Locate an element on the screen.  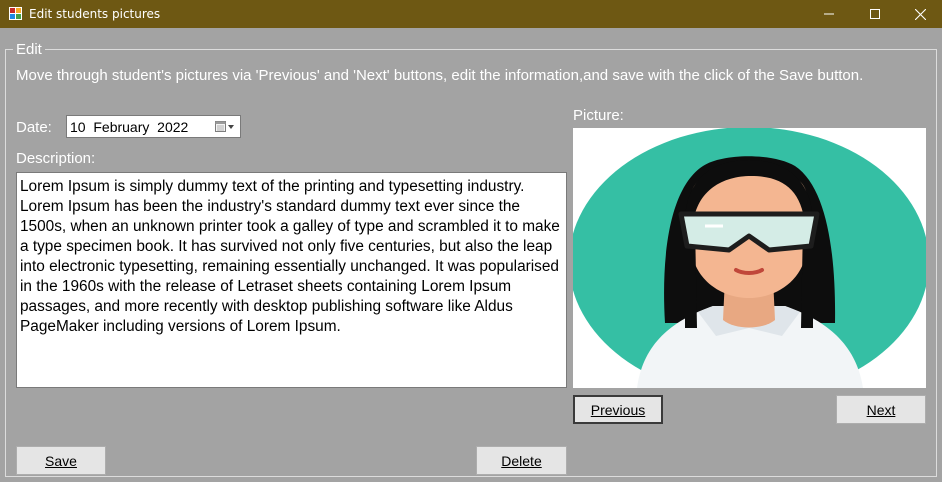
close-button is located at coordinates (919, 14).